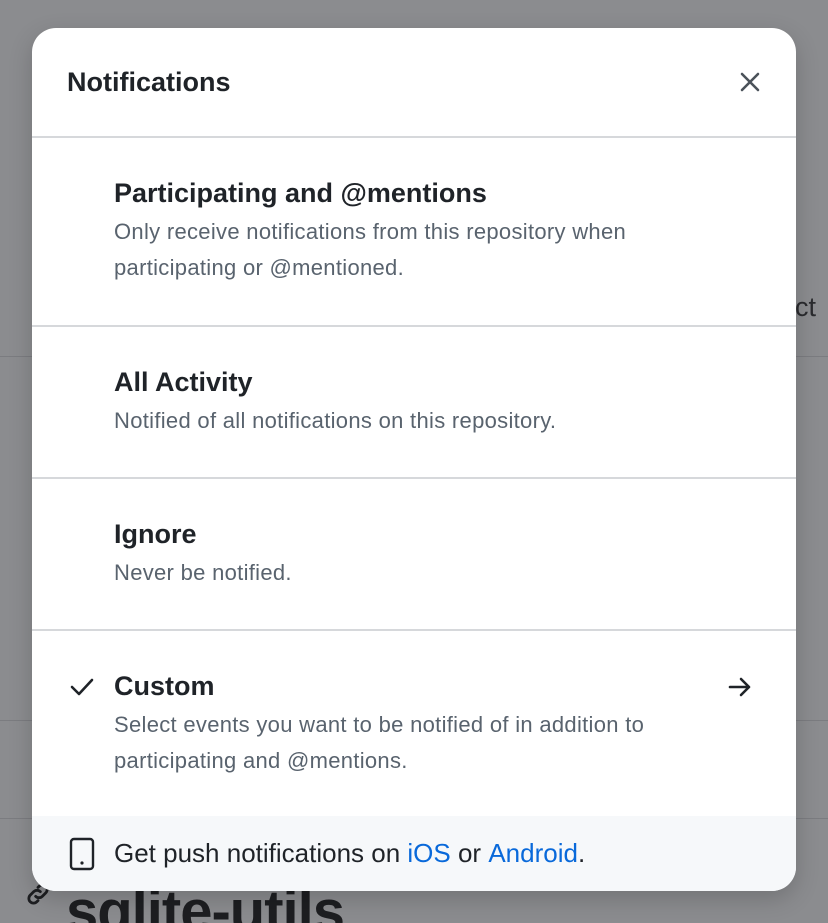  I want to click on option-title: Ignore, so click(155, 534).